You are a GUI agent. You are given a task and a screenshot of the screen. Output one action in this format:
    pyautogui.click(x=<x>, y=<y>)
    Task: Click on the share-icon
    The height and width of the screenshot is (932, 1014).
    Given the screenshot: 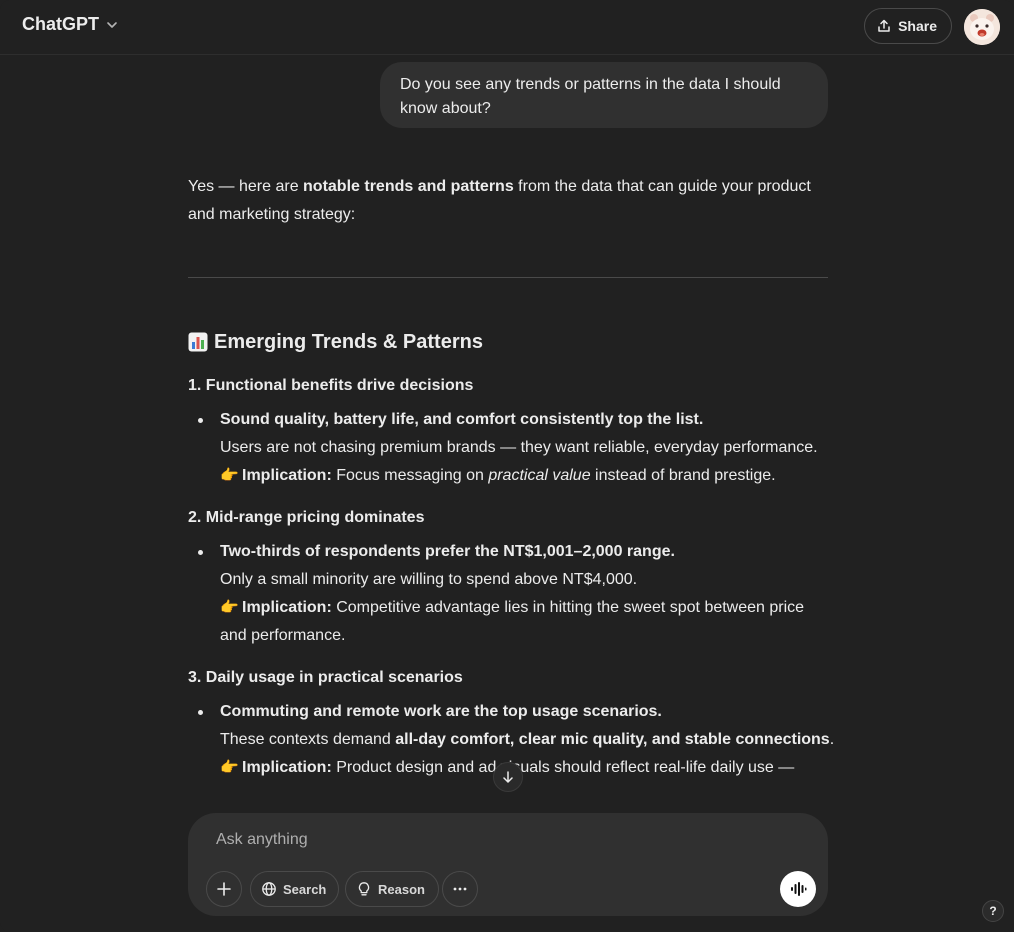 What is the action you would take?
    pyautogui.click(x=884, y=25)
    